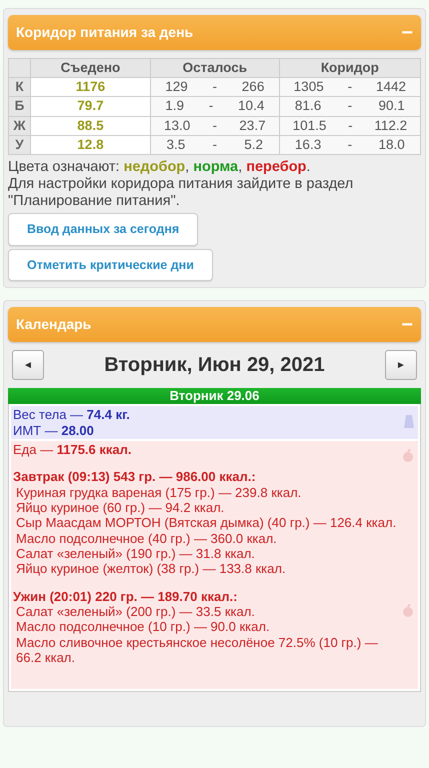  What do you see at coordinates (309, 87) in the screenshot?
I see `range-value: 1305` at bounding box center [309, 87].